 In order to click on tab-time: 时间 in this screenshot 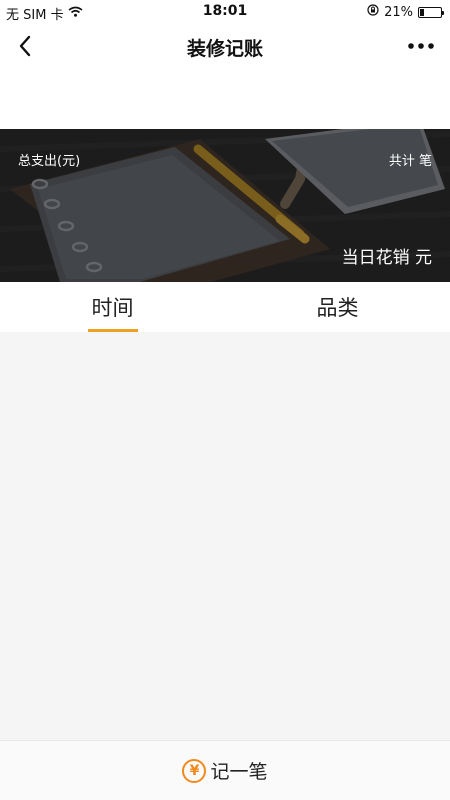, I will do `click(112, 307)`.